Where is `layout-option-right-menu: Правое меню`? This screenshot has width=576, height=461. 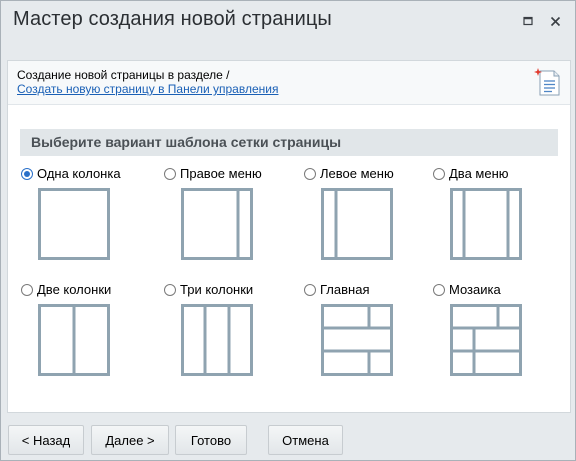
layout-option-right-menu: Правое меню is located at coordinates (229, 221).